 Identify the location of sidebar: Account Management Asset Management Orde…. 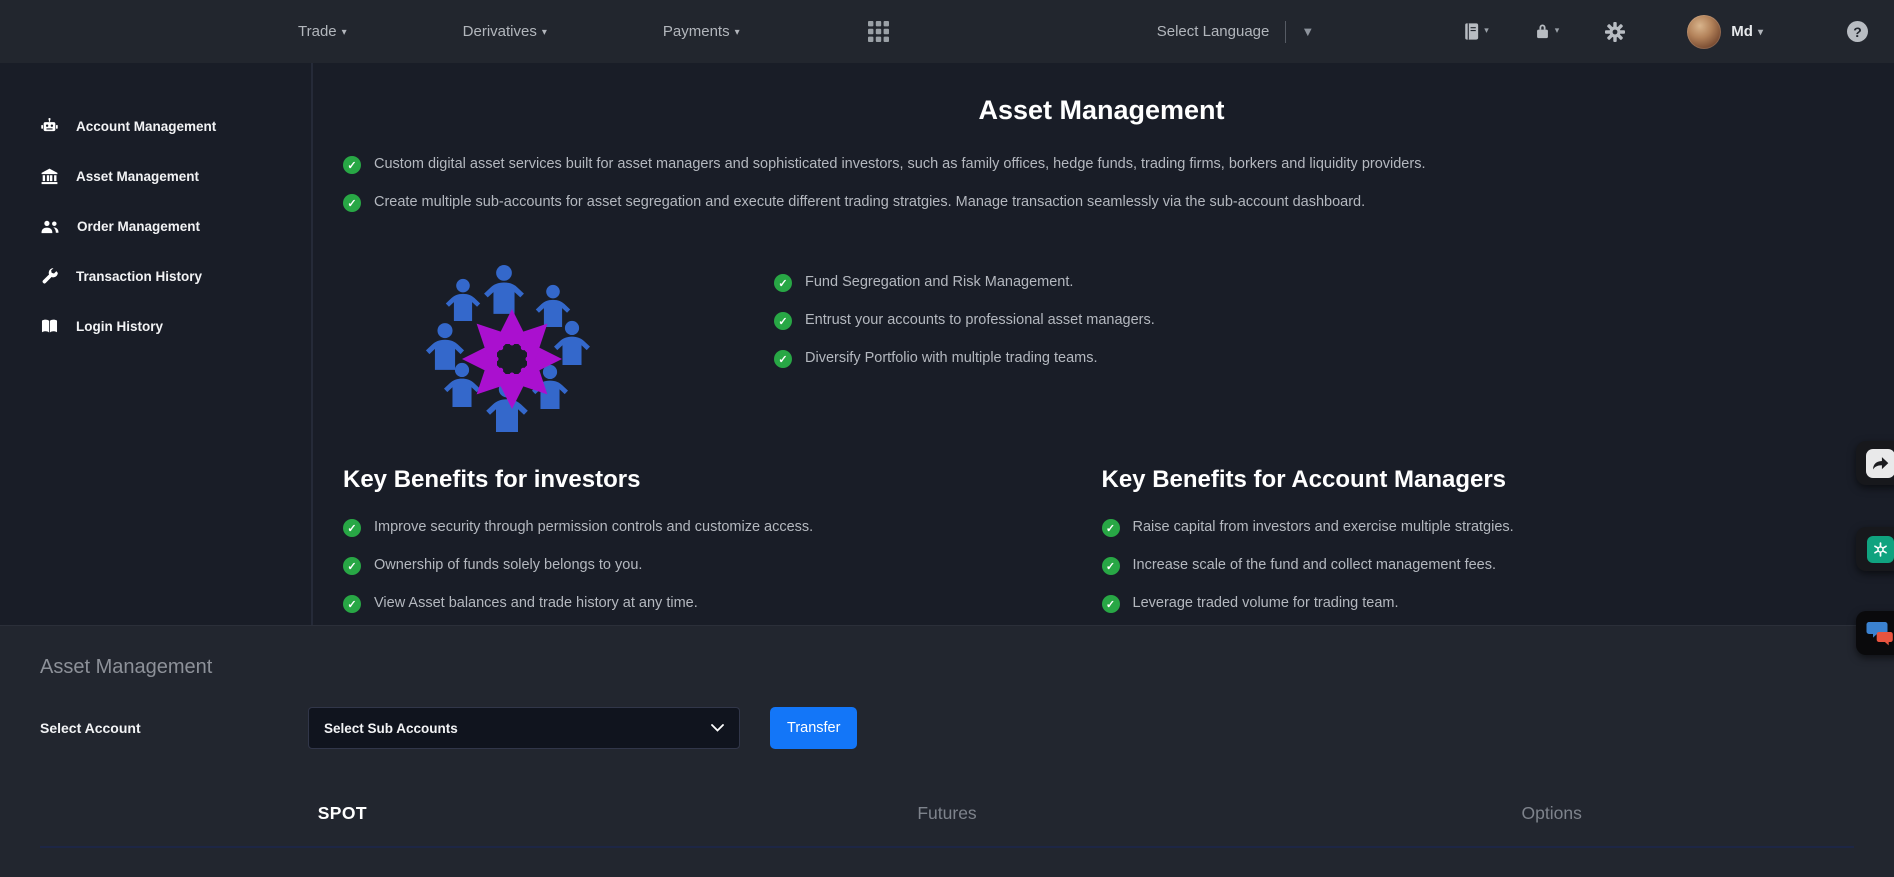
(156, 344).